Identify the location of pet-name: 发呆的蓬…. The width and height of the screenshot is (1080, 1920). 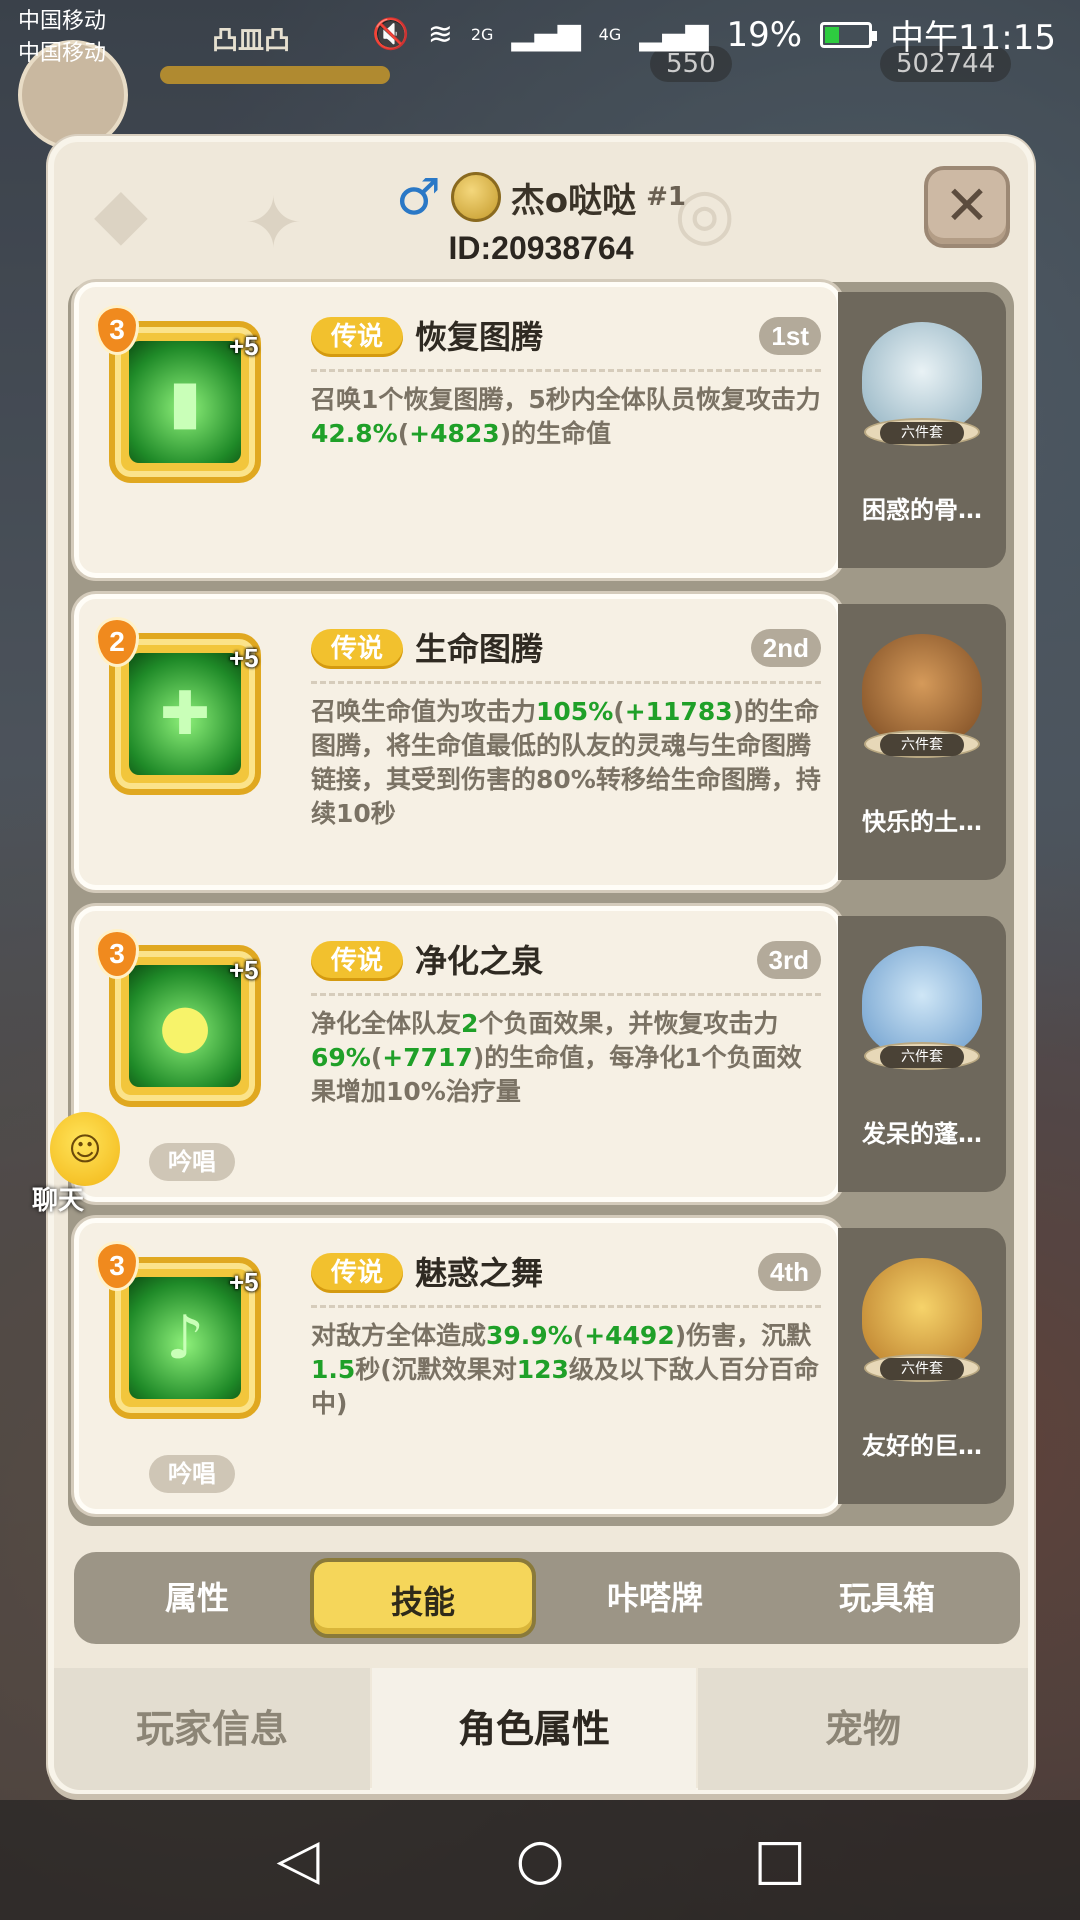
(922, 1134).